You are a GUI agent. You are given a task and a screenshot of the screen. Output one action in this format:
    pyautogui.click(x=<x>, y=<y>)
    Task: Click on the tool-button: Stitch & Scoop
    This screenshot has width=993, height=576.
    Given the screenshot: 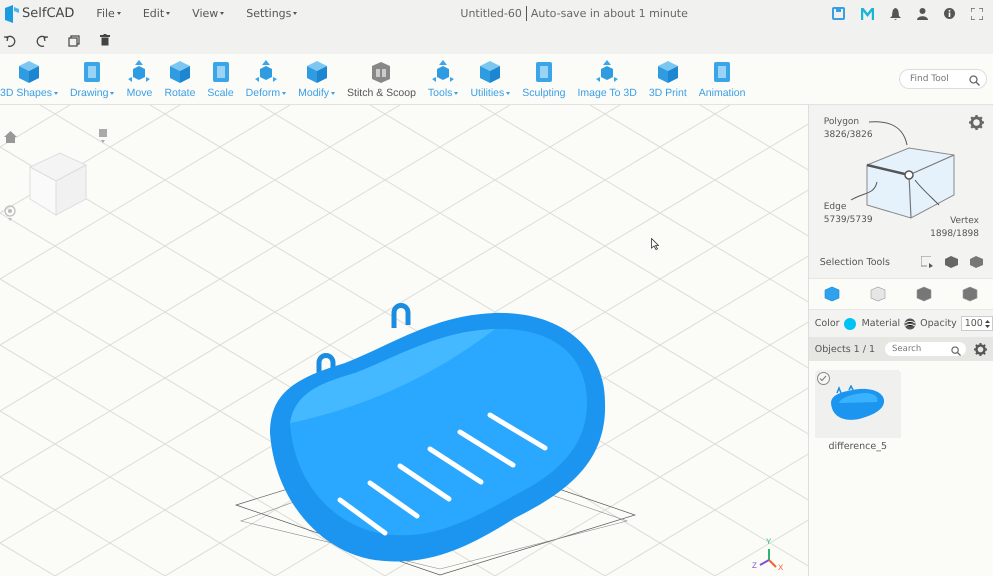 What is the action you would take?
    pyautogui.click(x=381, y=79)
    